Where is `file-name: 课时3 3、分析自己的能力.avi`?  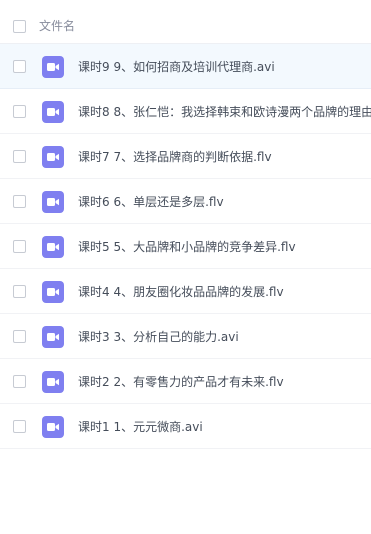 file-name: 课时3 3、分析自己的能力.avi is located at coordinates (158, 337).